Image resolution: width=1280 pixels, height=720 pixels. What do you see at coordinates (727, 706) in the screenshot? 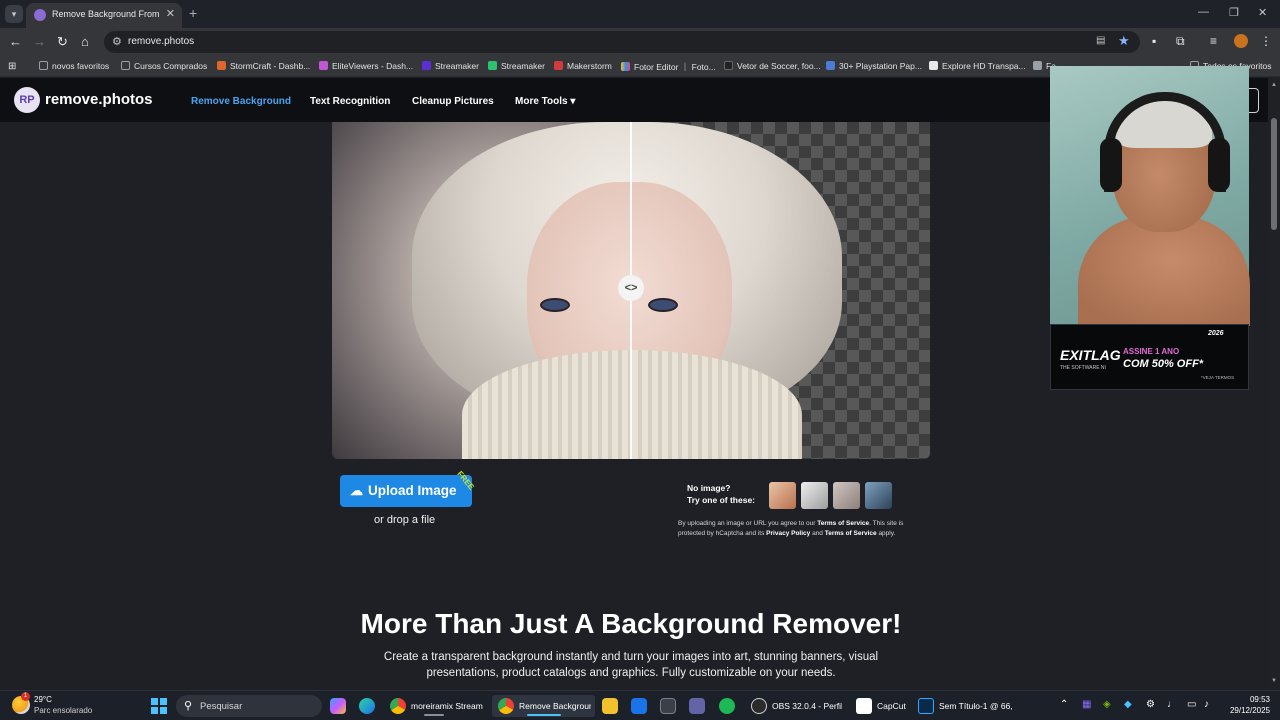
I see `spotify-icon` at bounding box center [727, 706].